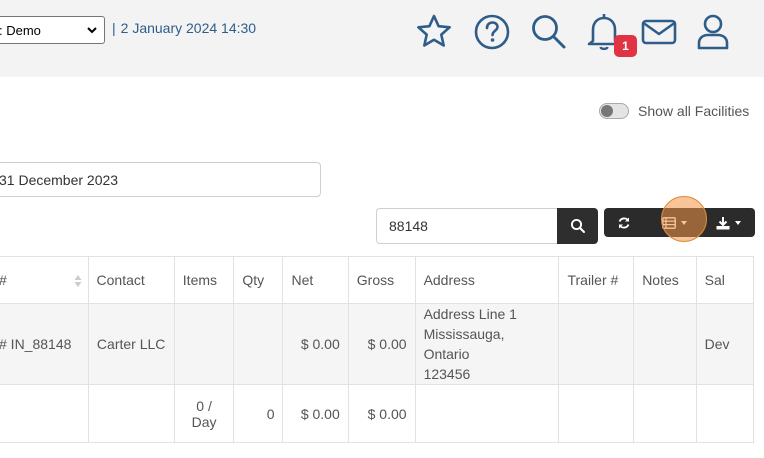  Describe the element at coordinates (131, 280) in the screenshot. I see `column-header-contact: Contact` at that location.